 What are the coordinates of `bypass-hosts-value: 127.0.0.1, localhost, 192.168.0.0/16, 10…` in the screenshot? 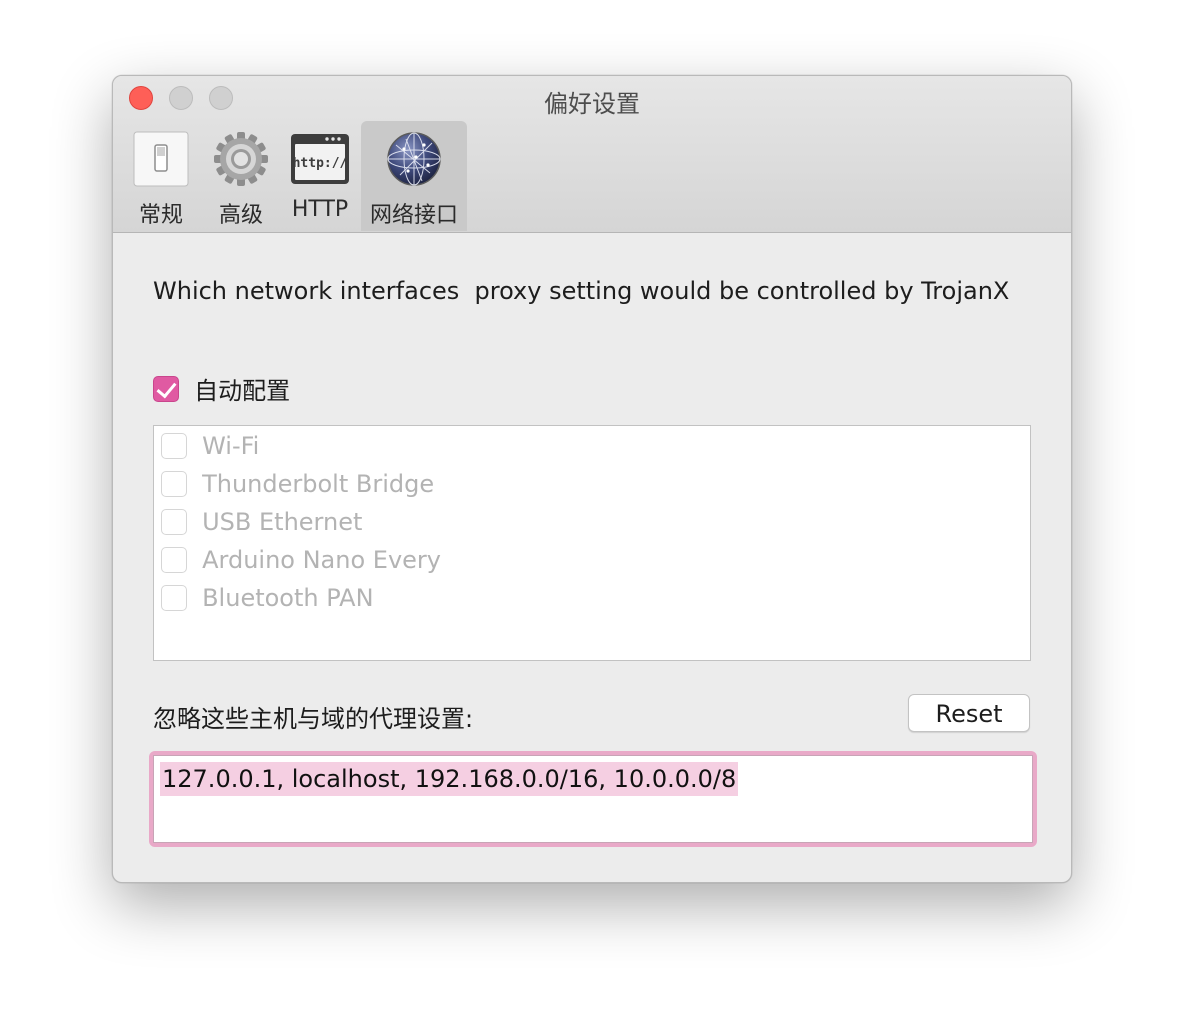 It's located at (449, 779).